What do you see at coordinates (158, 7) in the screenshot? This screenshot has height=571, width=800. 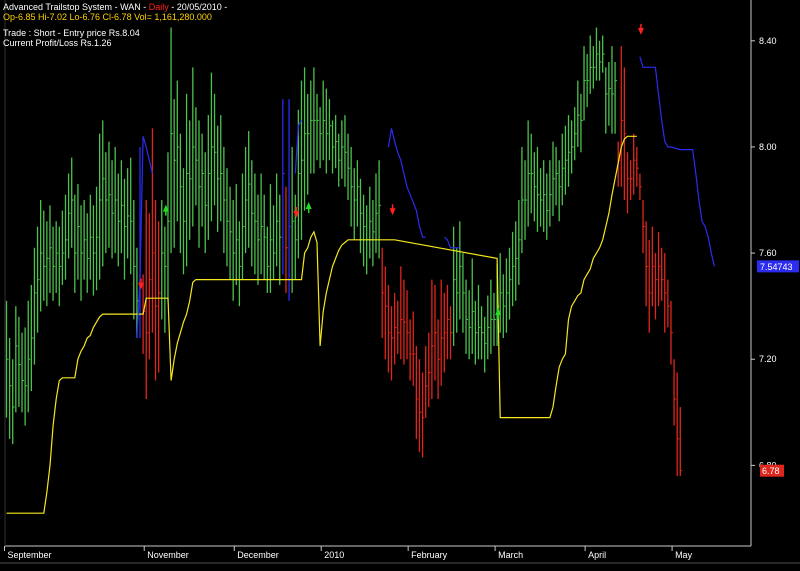 I see `period-label: Daily` at bounding box center [158, 7].